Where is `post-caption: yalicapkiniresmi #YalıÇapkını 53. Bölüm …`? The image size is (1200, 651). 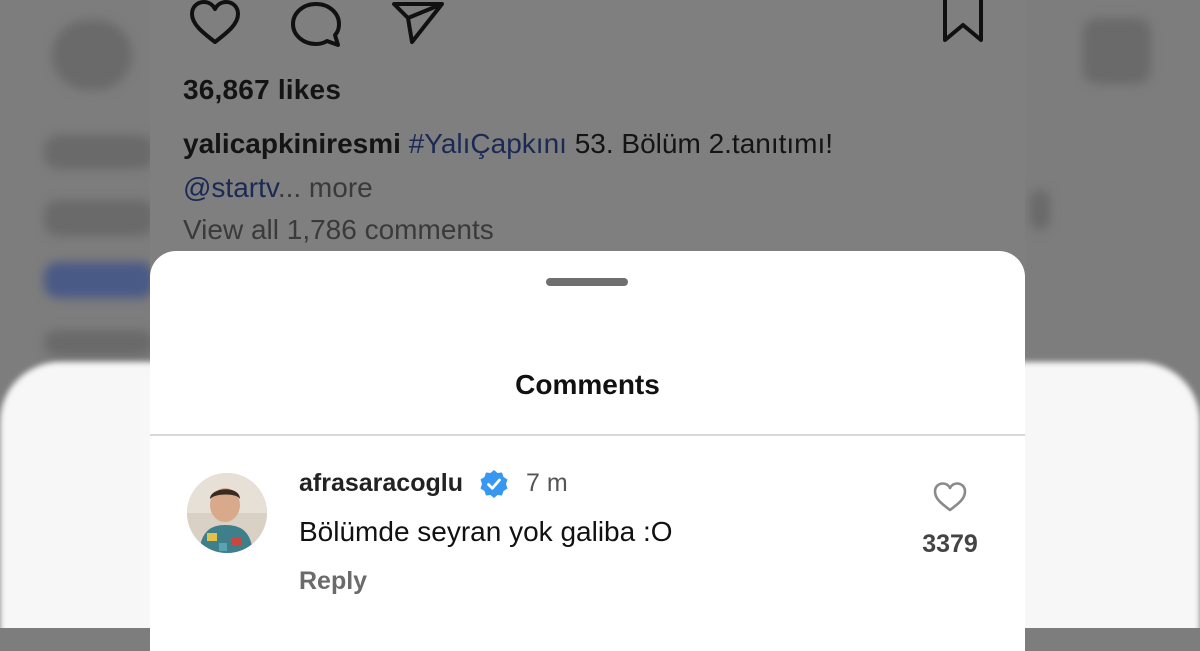 post-caption: yalicapkiniresmi #YalıÇapkını 53. Bölüm … is located at coordinates (593, 166).